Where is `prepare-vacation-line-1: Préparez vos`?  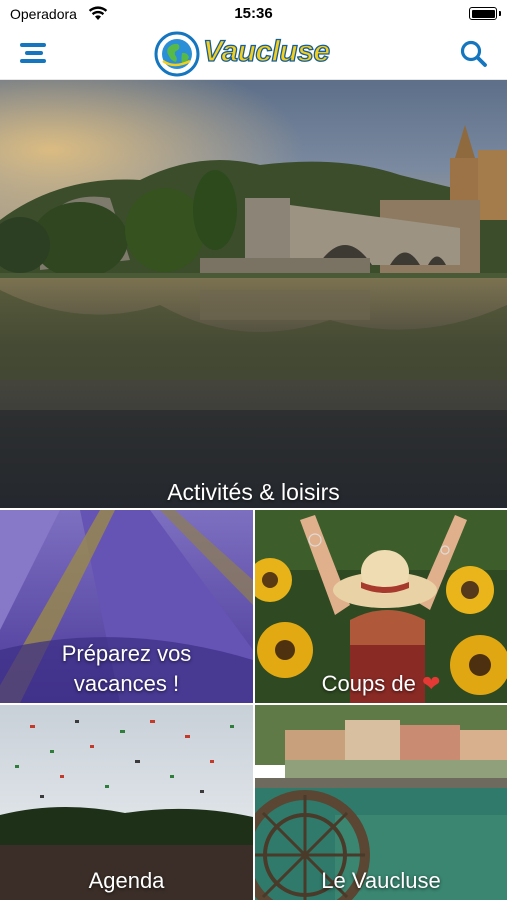 prepare-vacation-line-1: Préparez vos is located at coordinates (126, 653).